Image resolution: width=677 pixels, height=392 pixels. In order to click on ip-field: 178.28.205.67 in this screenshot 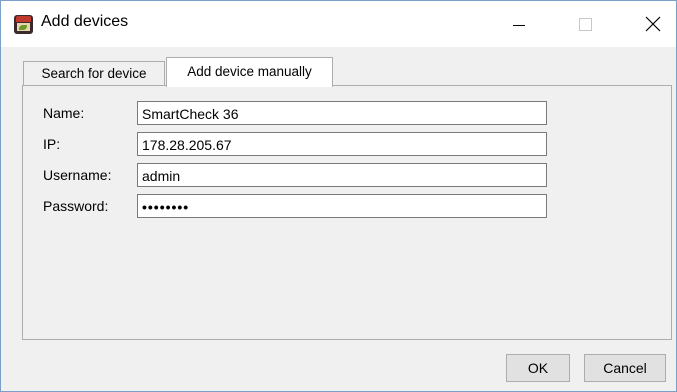, I will do `click(342, 144)`.